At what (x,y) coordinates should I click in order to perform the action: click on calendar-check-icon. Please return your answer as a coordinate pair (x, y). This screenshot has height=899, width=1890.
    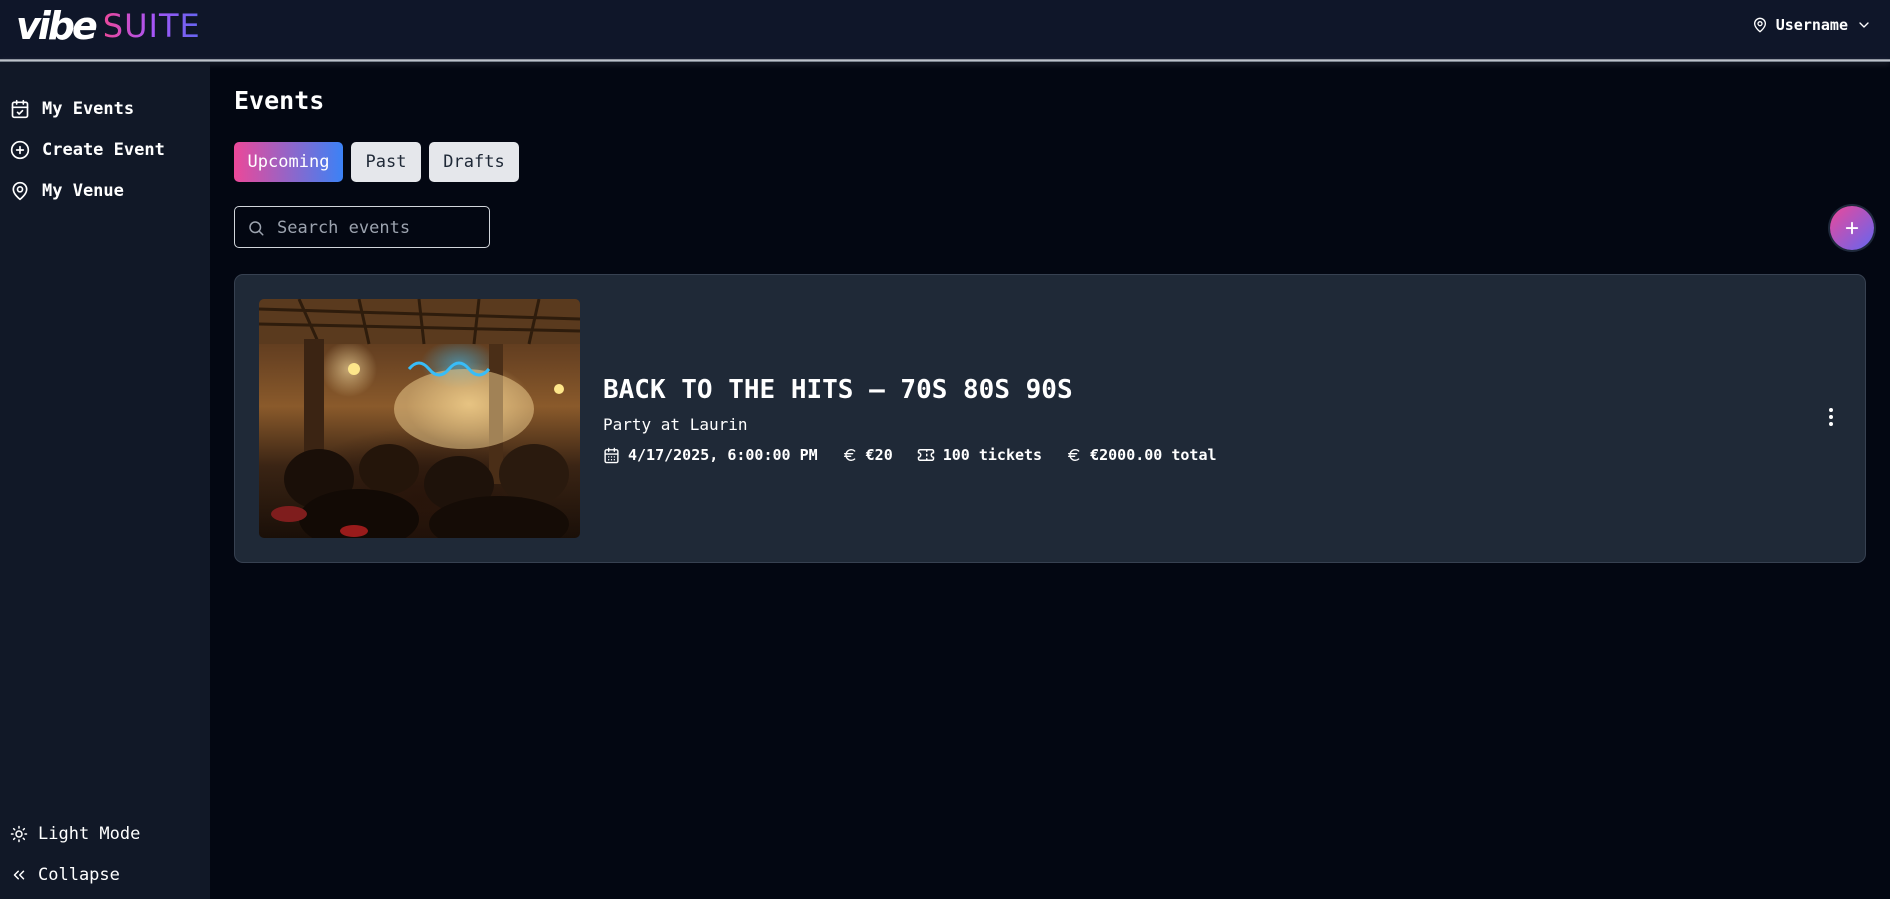
    Looking at the image, I should click on (20, 109).